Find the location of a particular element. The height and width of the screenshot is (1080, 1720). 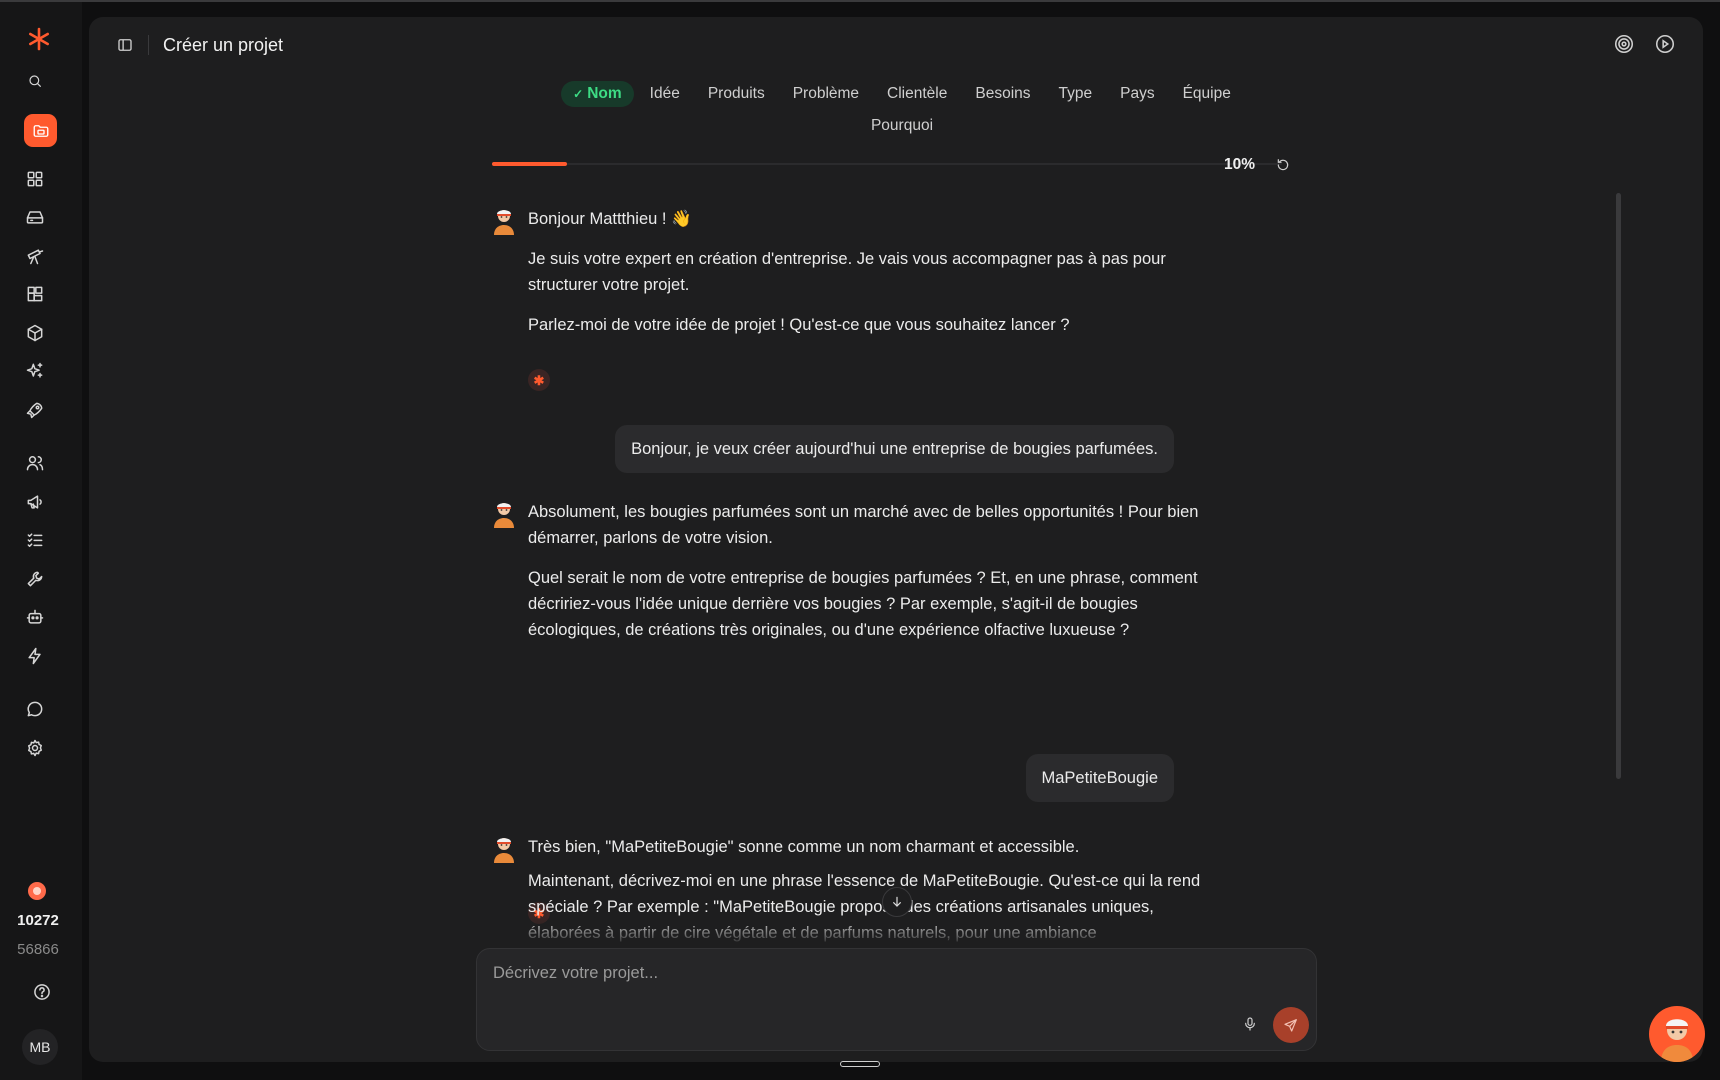

package-icon is located at coordinates (35, 333).